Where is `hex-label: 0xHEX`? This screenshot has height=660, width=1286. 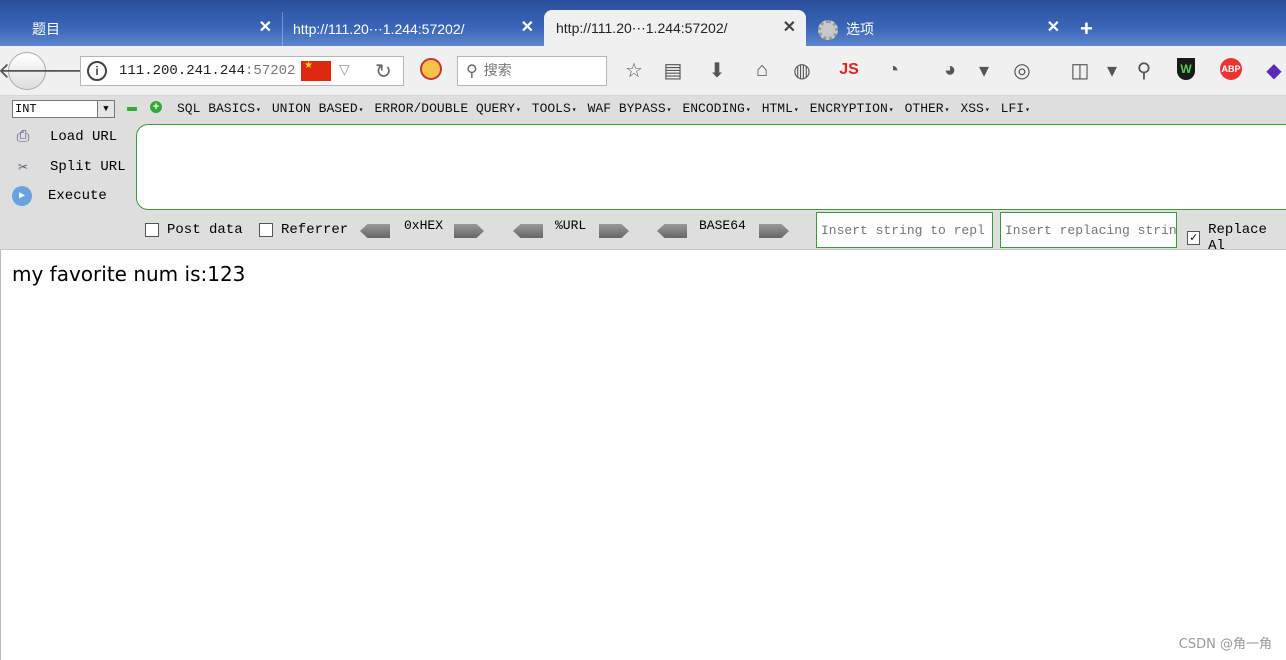
hex-label: 0xHEX is located at coordinates (424, 225).